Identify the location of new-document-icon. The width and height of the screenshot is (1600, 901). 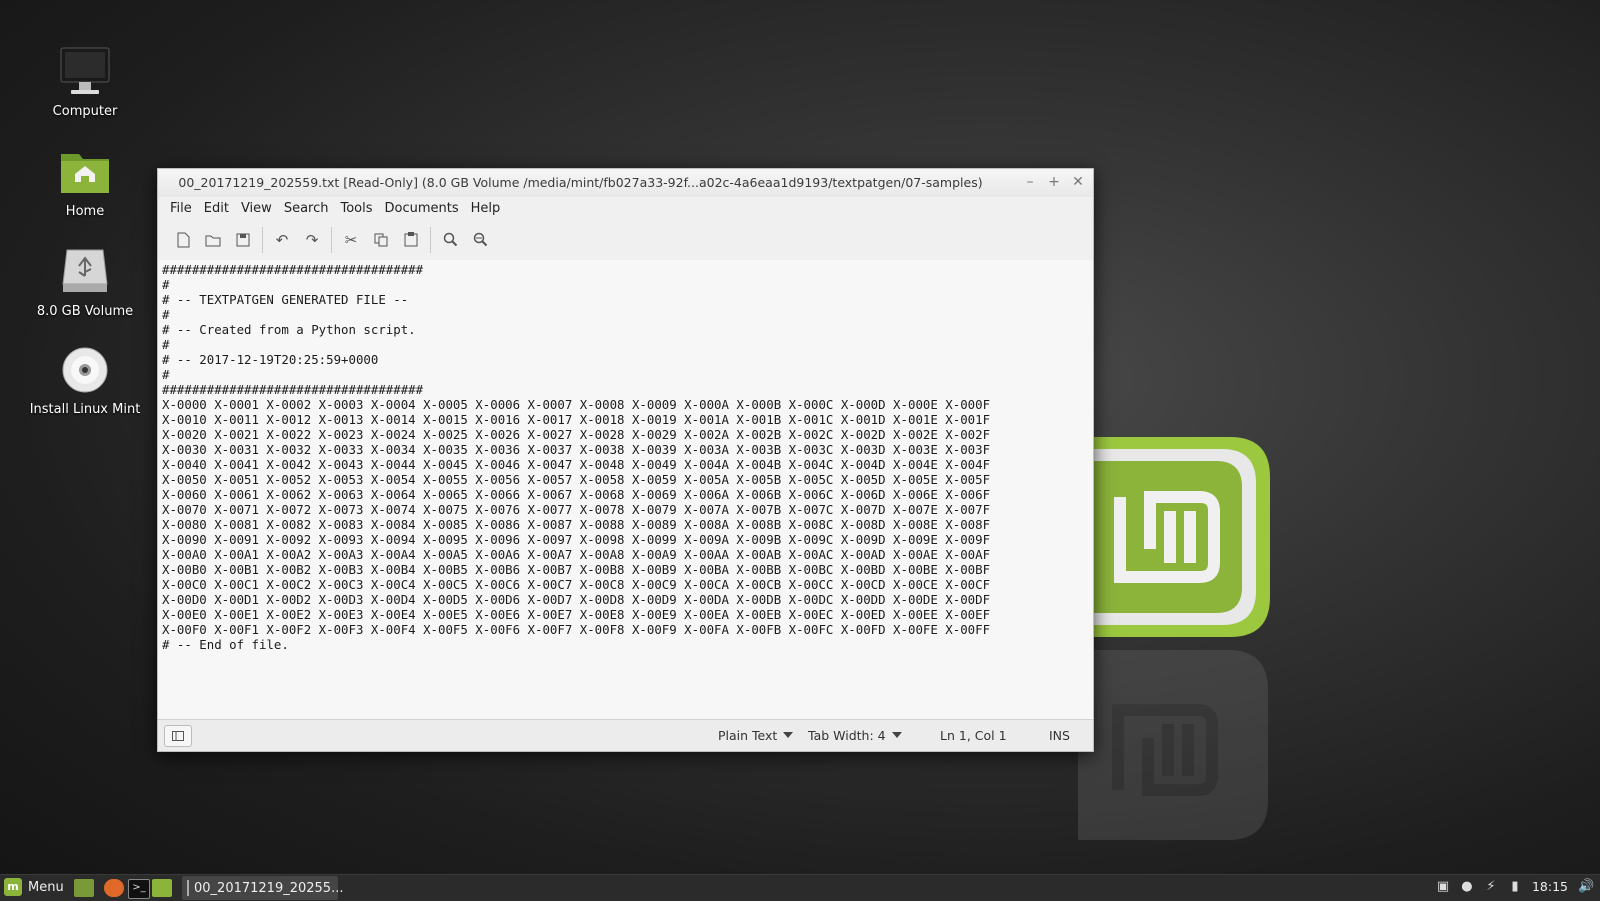
(183, 240).